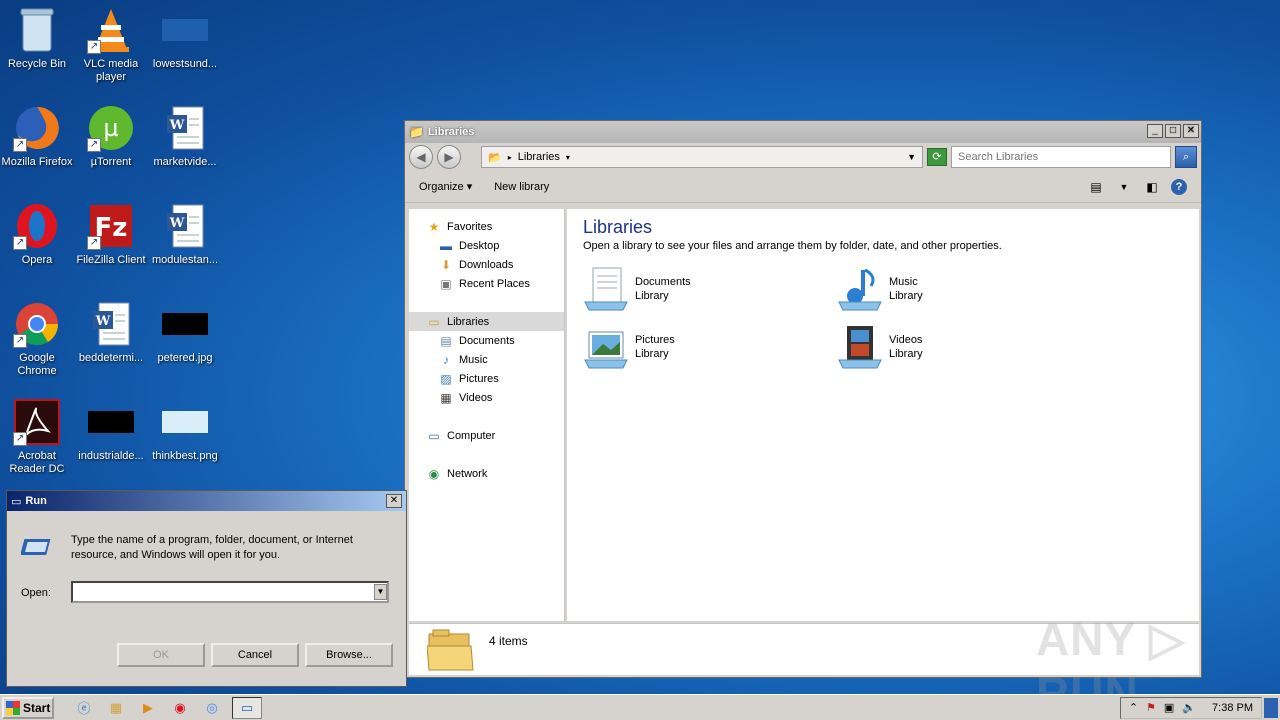 The image size is (1280, 720). I want to click on address-bar: 📂 ▸ Libraries ▾ ▼, so click(702, 157).